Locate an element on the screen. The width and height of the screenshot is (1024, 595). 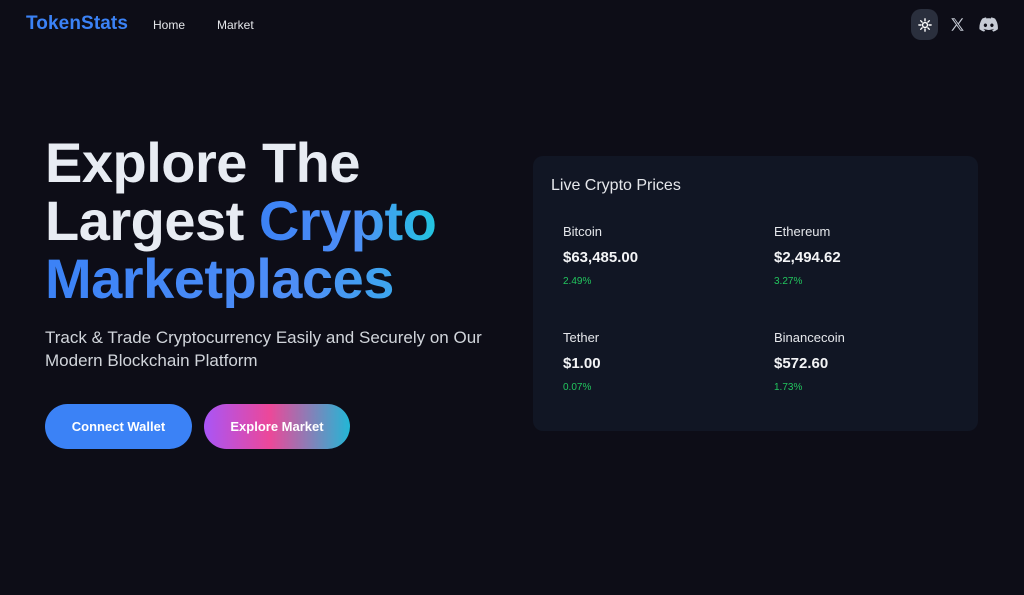
logo: TokenStats is located at coordinates (77, 24).